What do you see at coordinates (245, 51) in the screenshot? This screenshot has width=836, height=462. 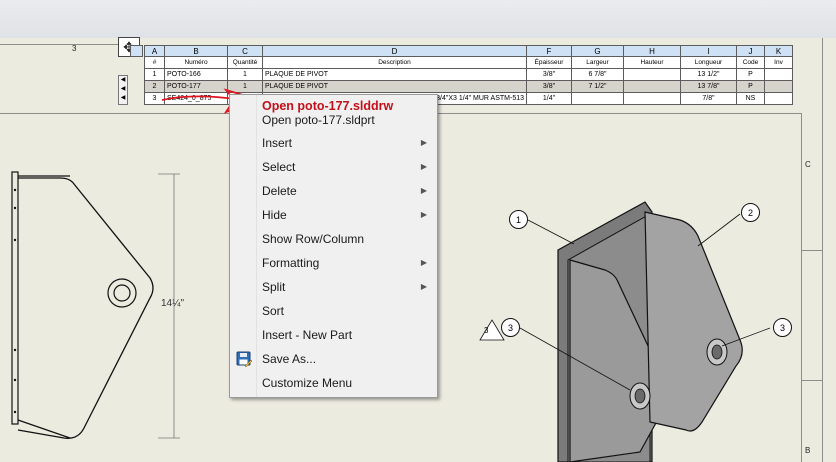 I see `col-letter: C` at bounding box center [245, 51].